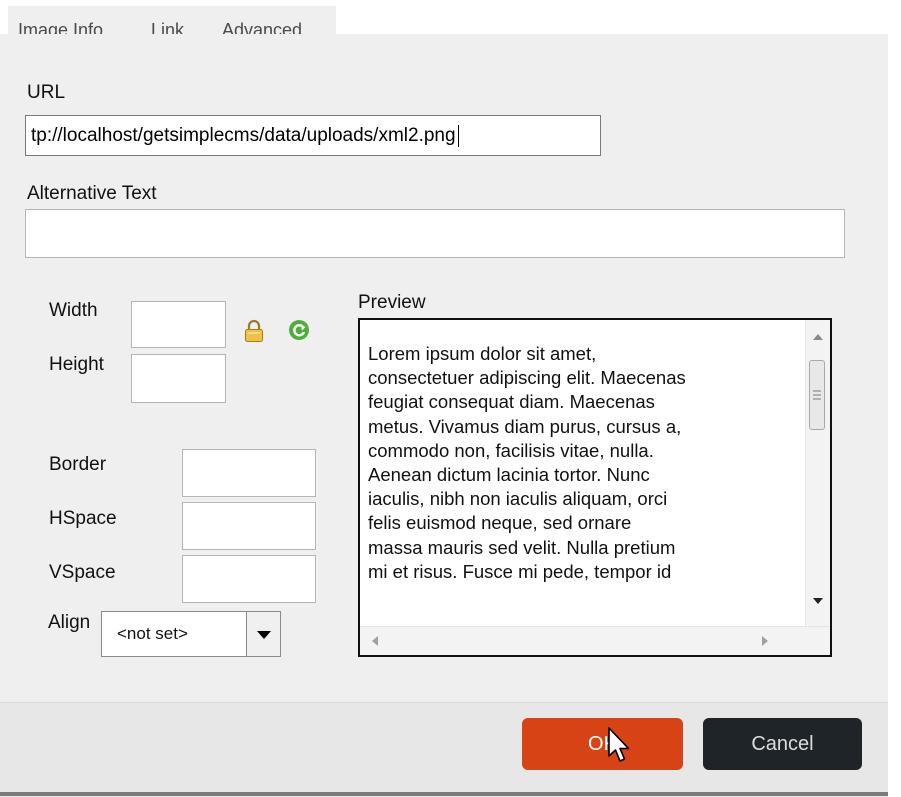  What do you see at coordinates (69, 622) in the screenshot?
I see `align-label: Align` at bounding box center [69, 622].